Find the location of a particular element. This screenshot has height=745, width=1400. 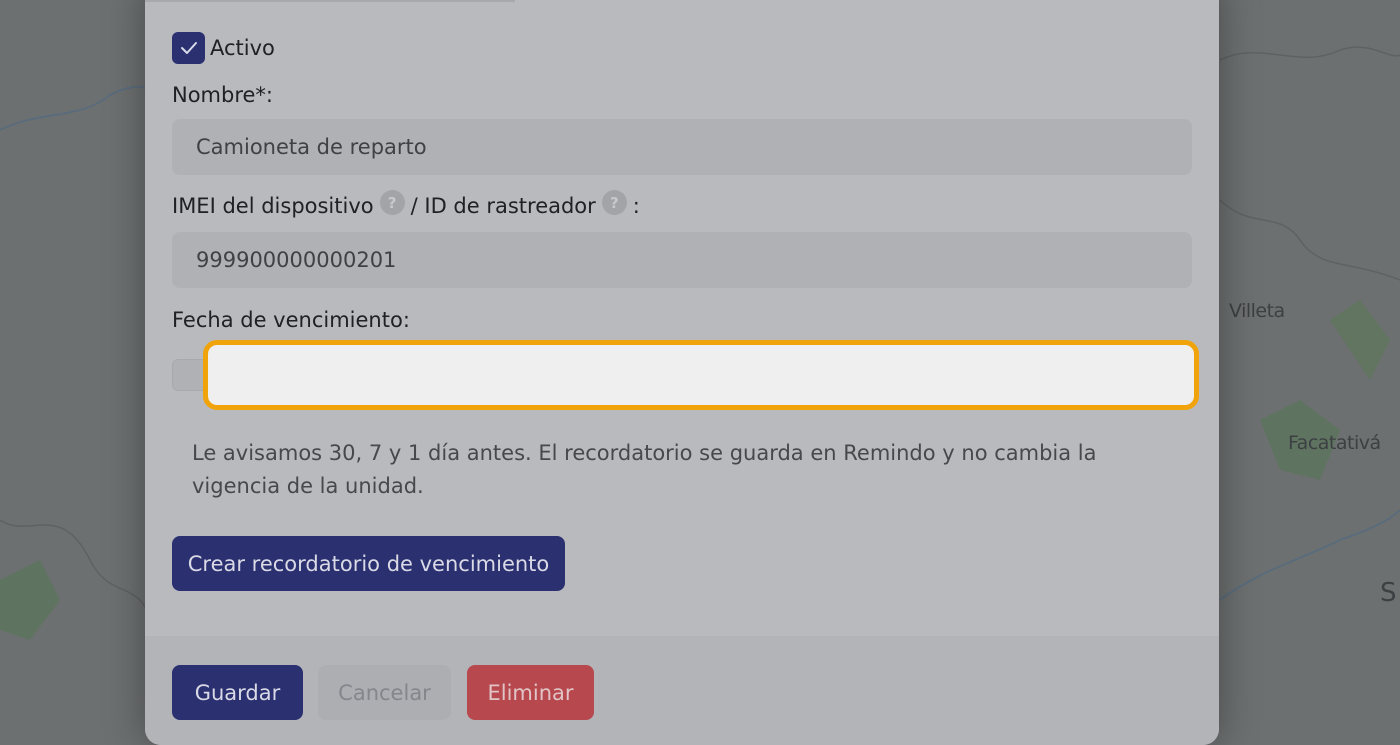

imei-label-colon: : is located at coordinates (636, 205).